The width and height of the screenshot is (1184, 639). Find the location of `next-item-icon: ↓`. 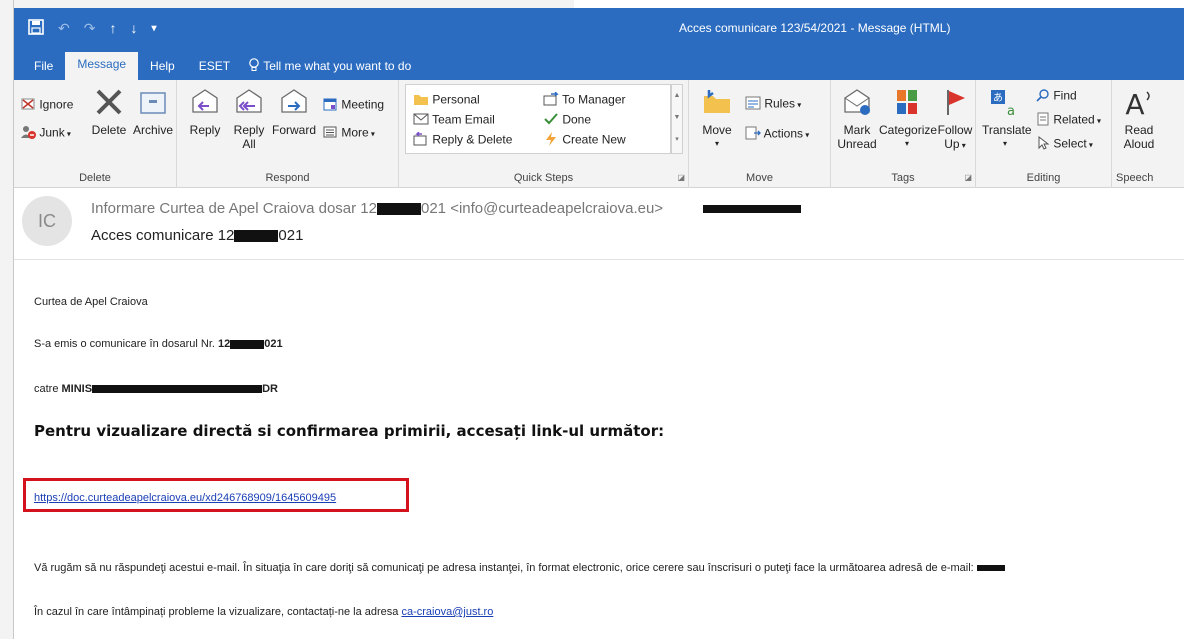

next-item-icon: ↓ is located at coordinates (133, 28).